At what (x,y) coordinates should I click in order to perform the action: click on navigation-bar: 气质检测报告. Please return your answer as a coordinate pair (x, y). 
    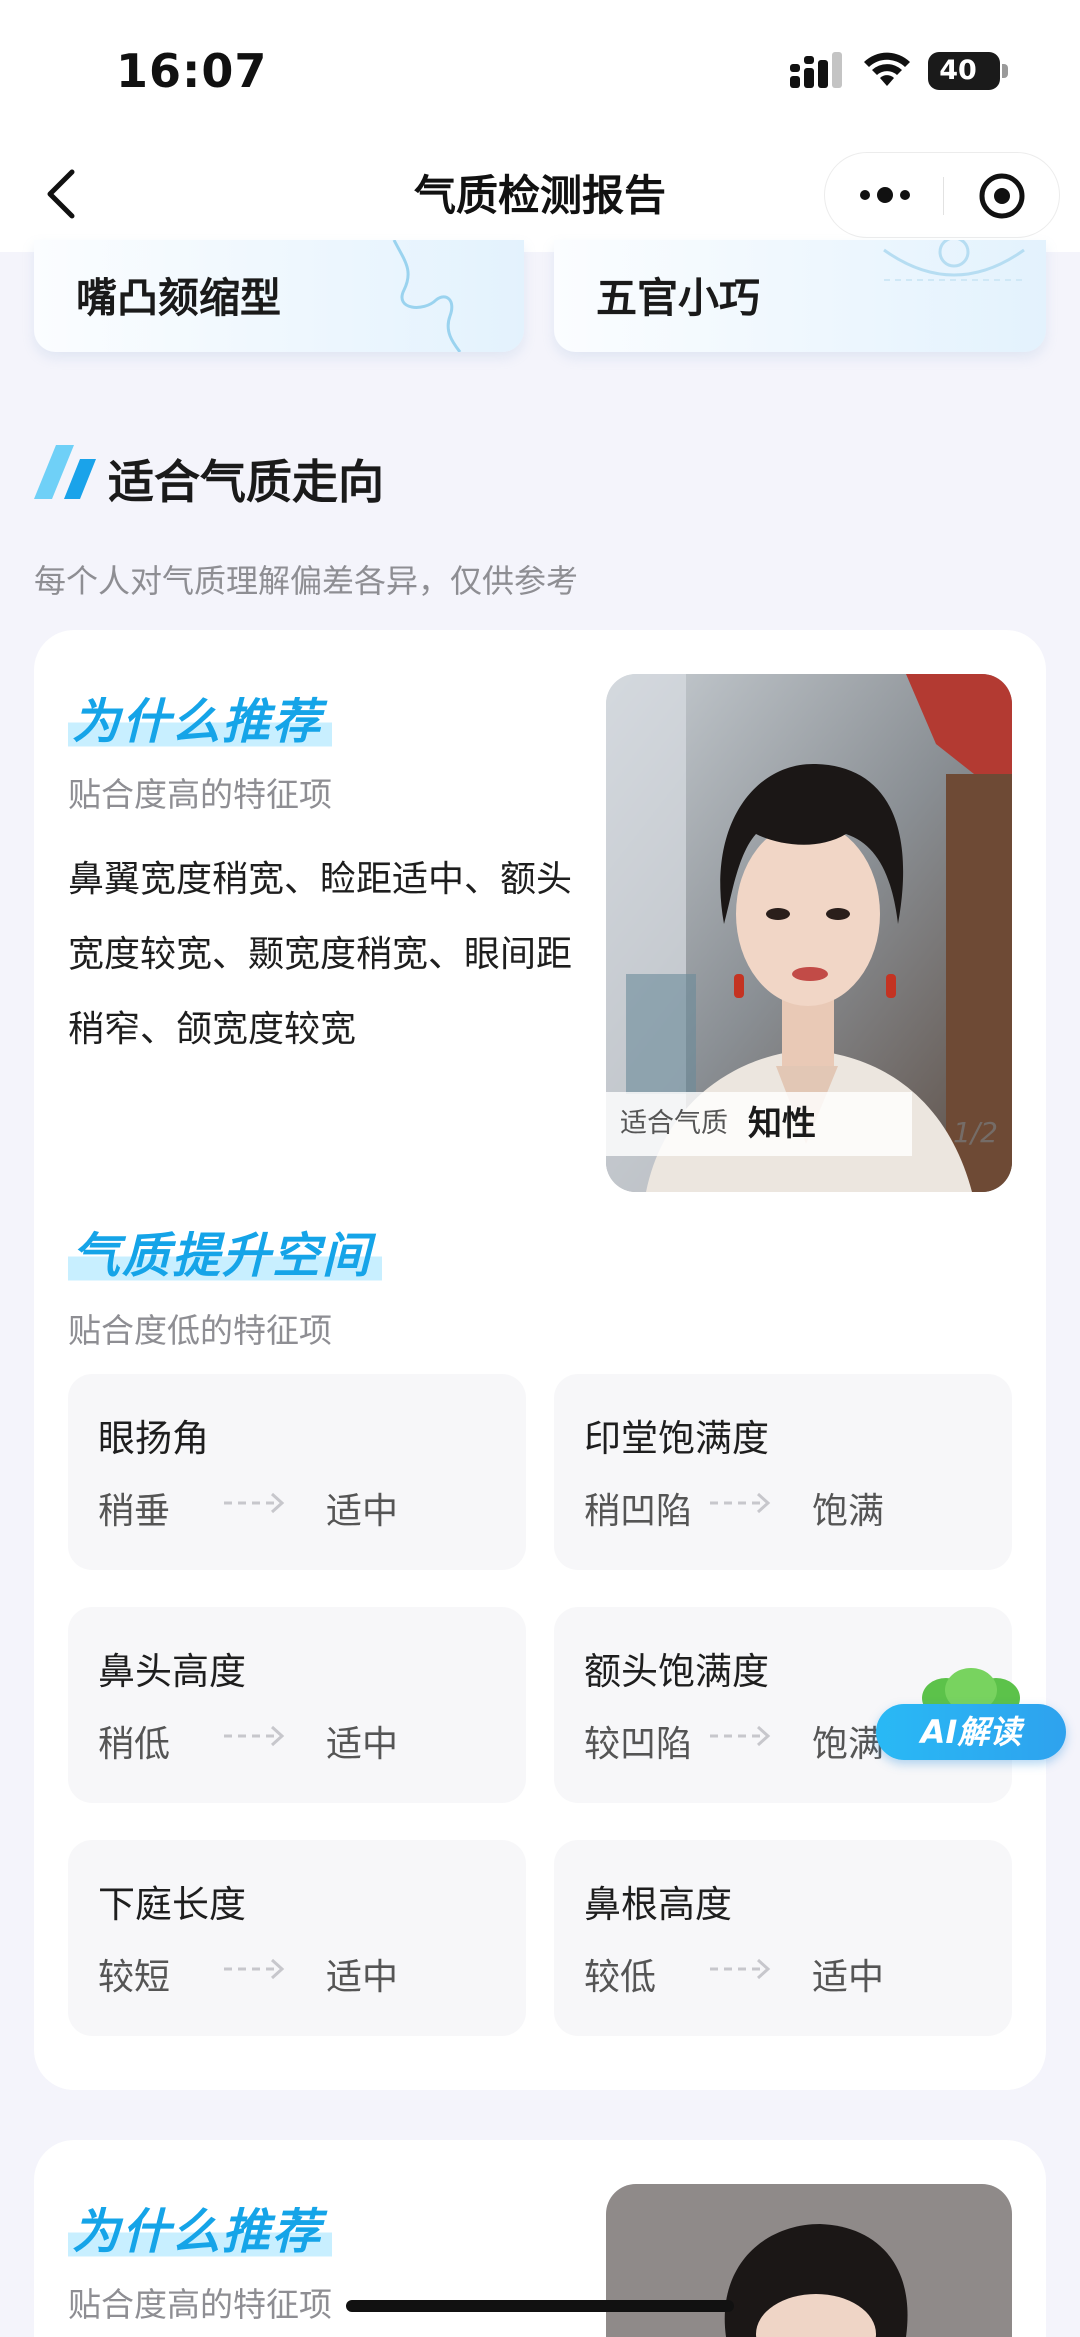
    Looking at the image, I should click on (540, 196).